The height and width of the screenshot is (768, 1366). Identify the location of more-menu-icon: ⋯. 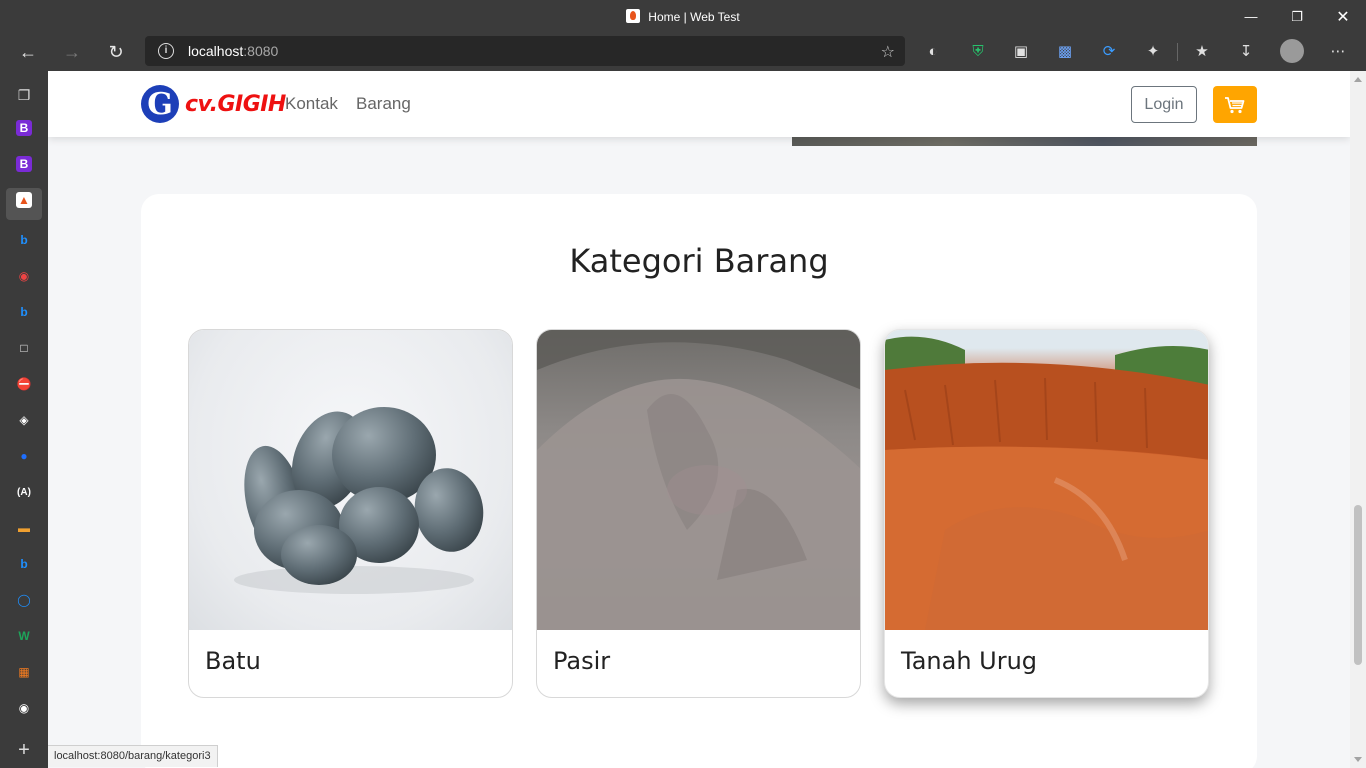
(1338, 51).